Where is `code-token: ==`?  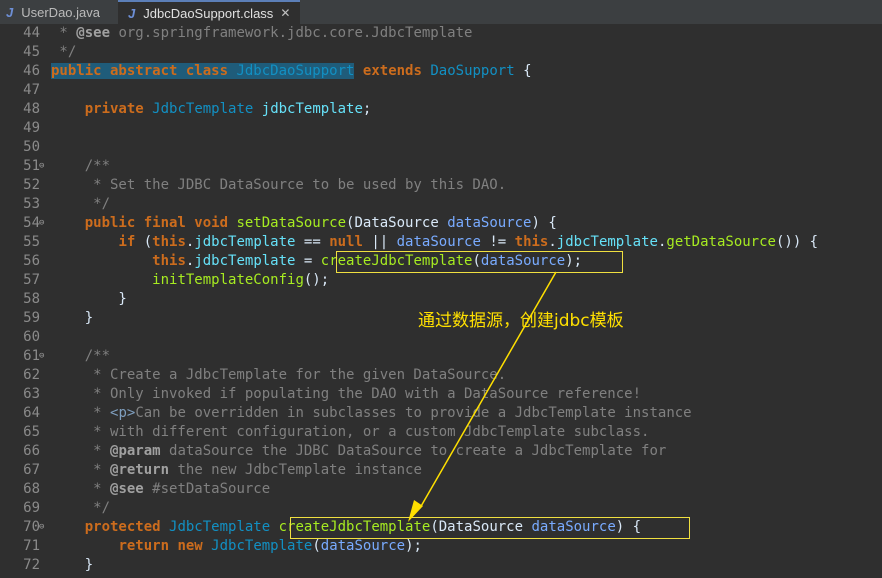 code-token: == is located at coordinates (312, 242).